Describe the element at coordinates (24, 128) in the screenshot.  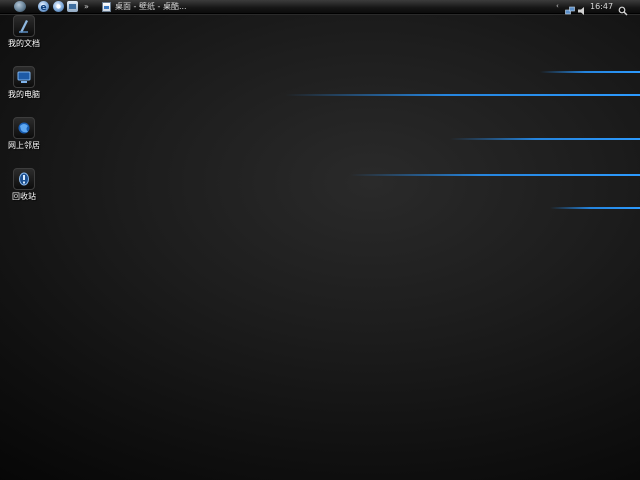
I see `network-places-icon` at that location.